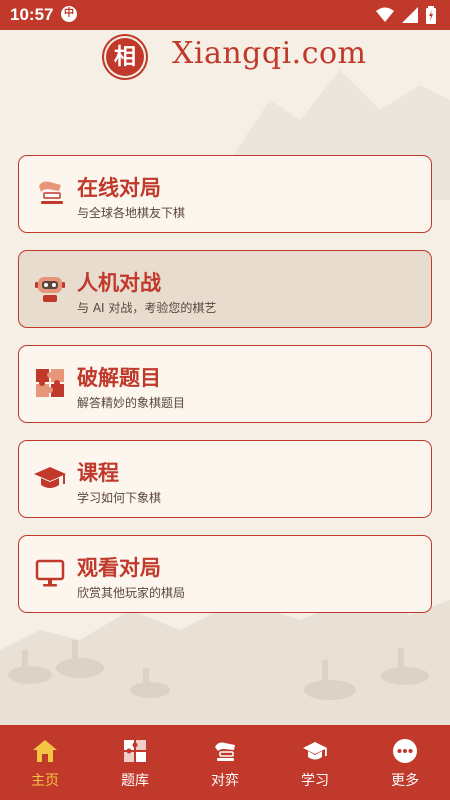 Image resolution: width=450 pixels, height=800 pixels. I want to click on menu-card-subtitle: 解答精妙的象棋题目, so click(131, 403).